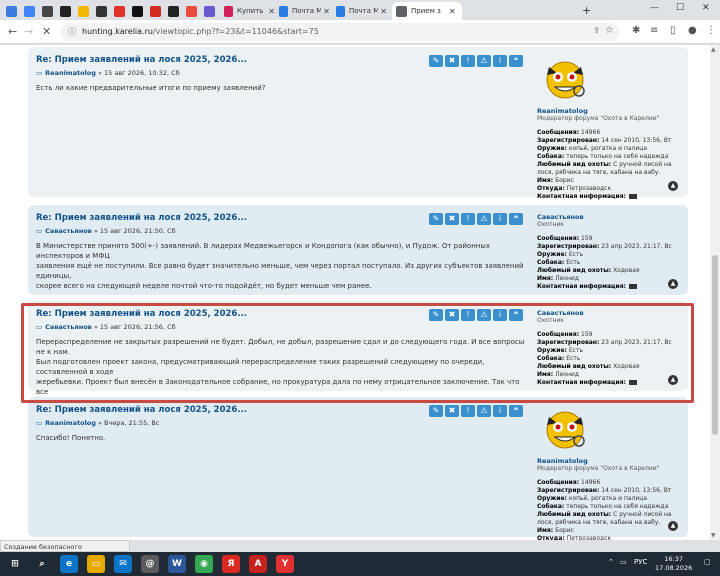 The height and width of the screenshot is (576, 720). I want to click on minimize-button: —, so click(654, 8).